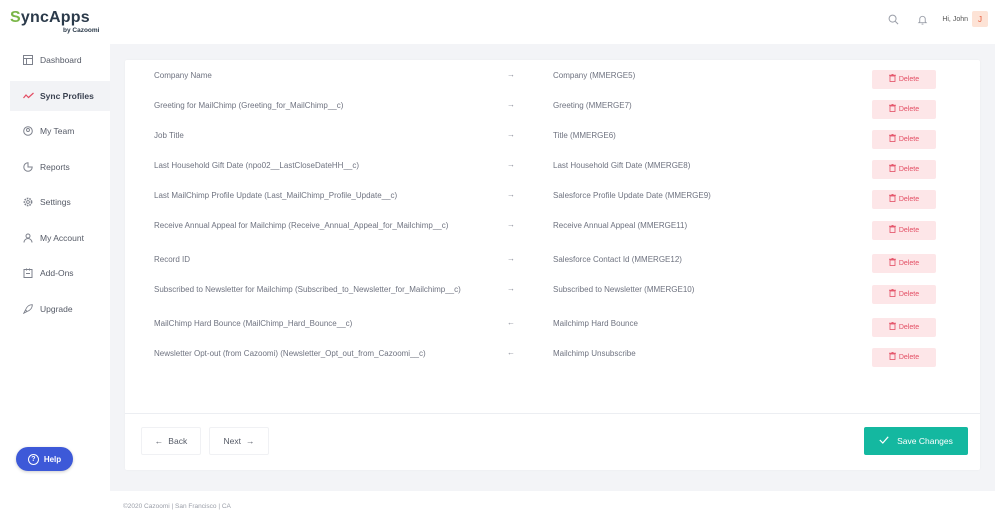 The width and height of the screenshot is (1000, 525). I want to click on sidebar-item-dashboard: Dashboard, so click(60, 60).